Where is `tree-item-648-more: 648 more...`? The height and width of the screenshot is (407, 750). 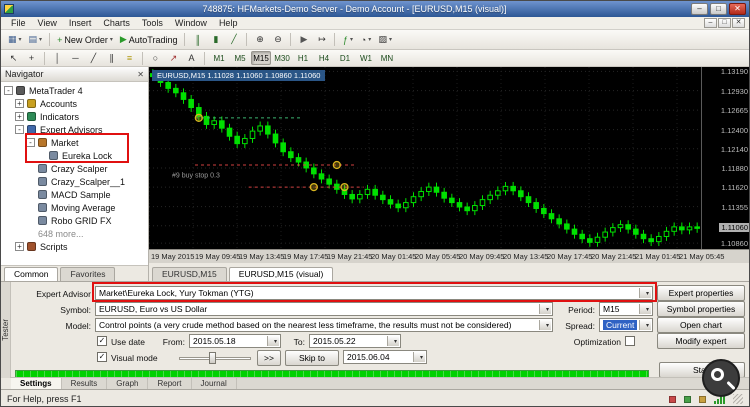 tree-item-648-more: 648 more... is located at coordinates (74, 233).